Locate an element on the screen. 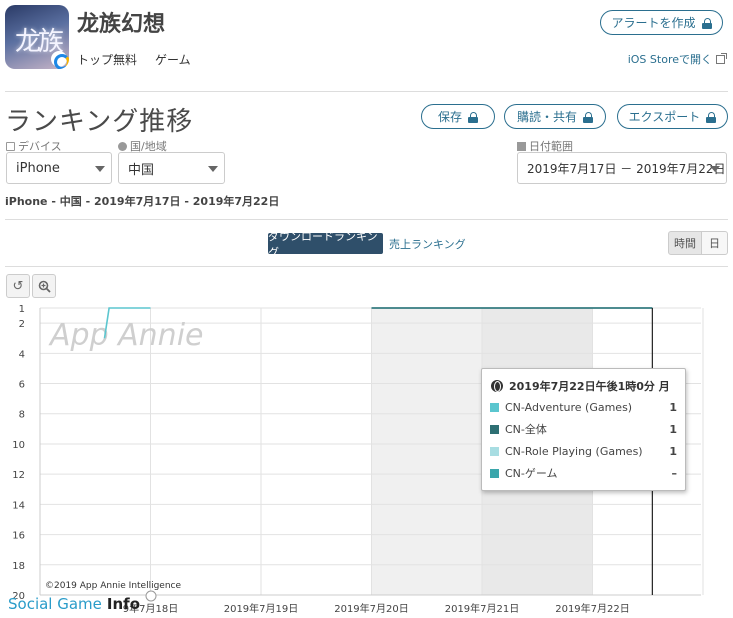 The image size is (733, 618). country-select-value: 中国 is located at coordinates (141, 170).